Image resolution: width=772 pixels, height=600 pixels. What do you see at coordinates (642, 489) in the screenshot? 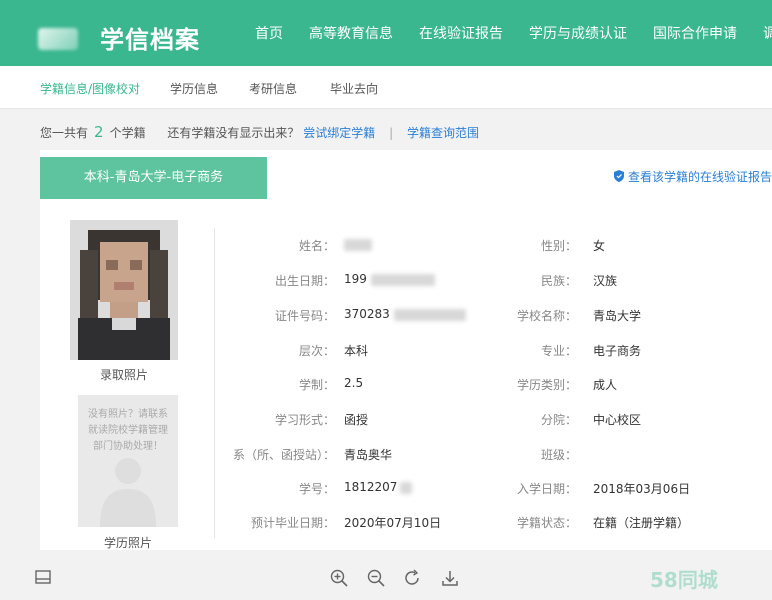
I see `enrollment-date-value: 2018年03月06日` at bounding box center [642, 489].